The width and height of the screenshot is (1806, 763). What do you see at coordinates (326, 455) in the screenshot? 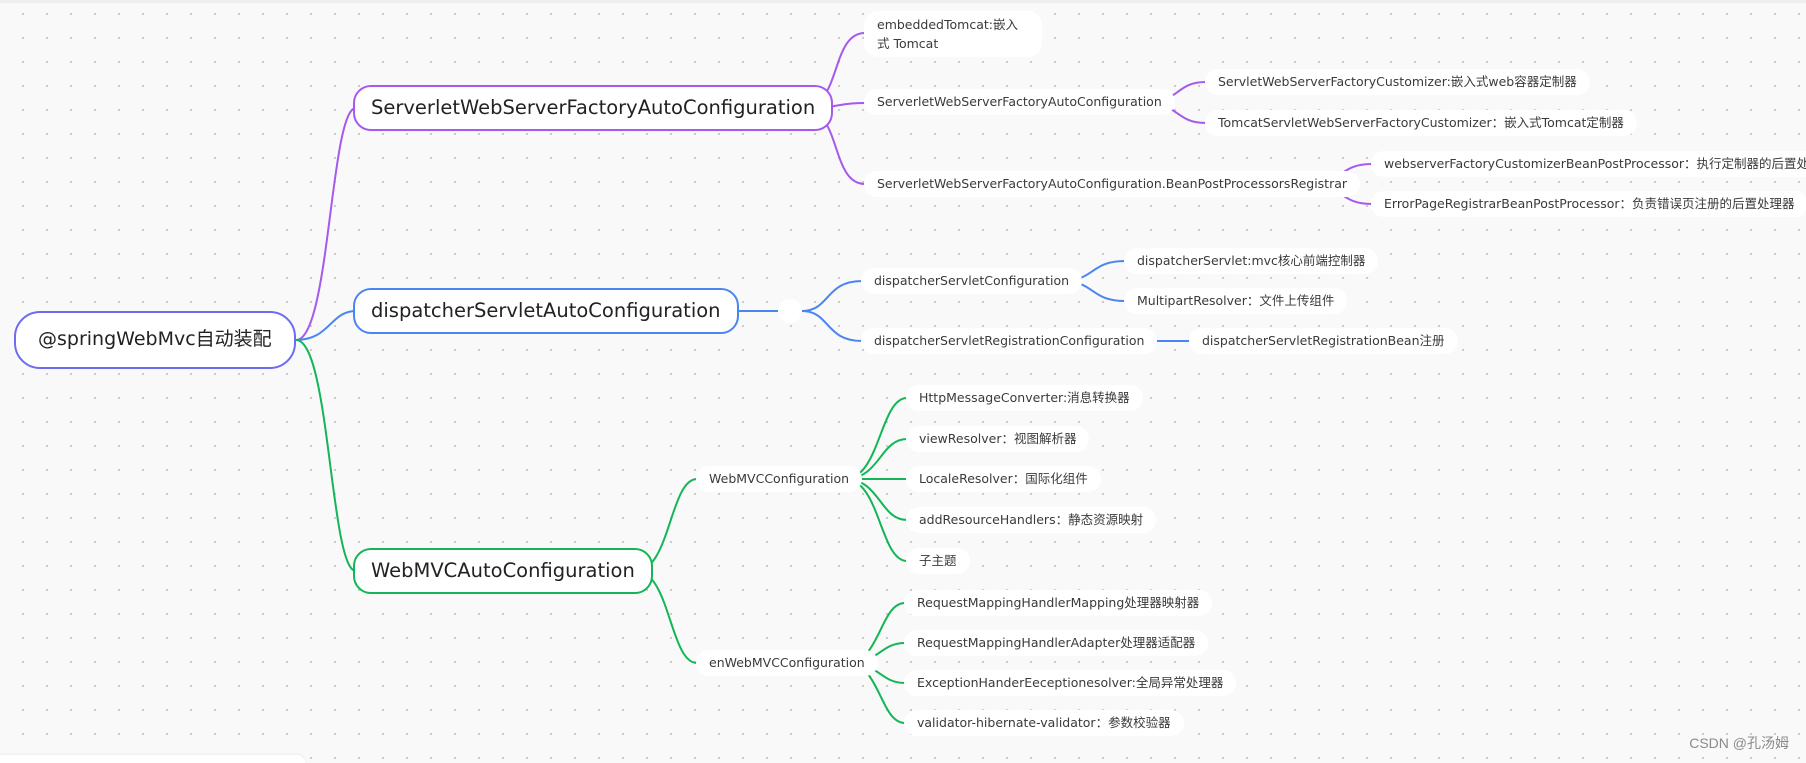
I see `edge-root-to-webmvc` at bounding box center [326, 455].